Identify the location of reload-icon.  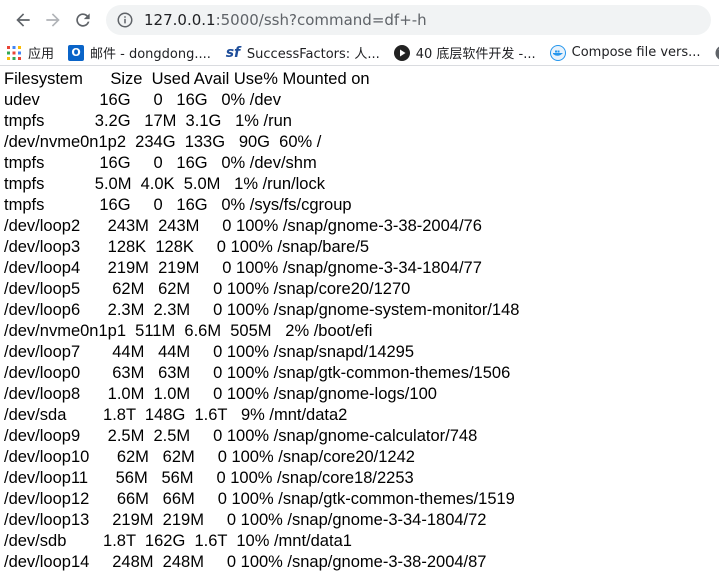
(83, 20).